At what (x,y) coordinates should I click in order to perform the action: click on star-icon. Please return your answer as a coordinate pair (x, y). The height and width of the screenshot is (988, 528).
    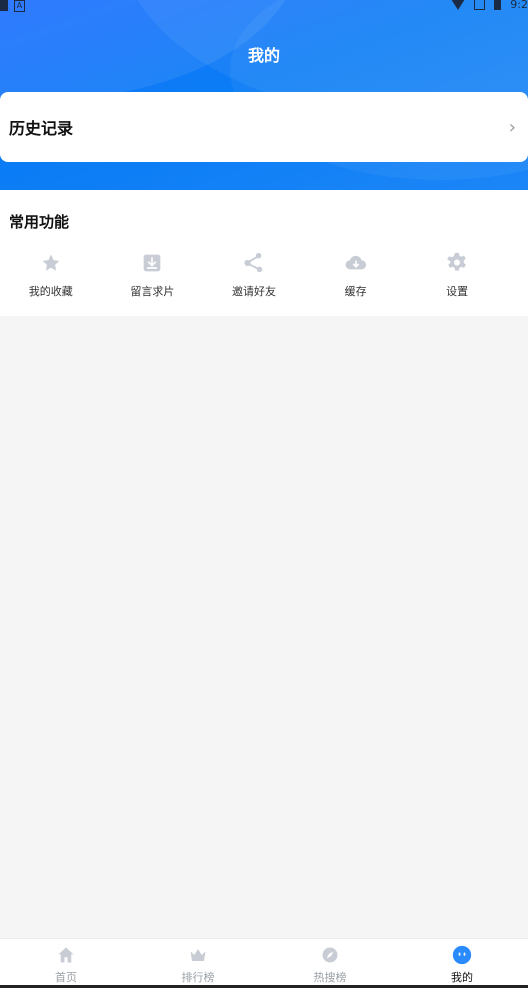
    Looking at the image, I should click on (51, 263).